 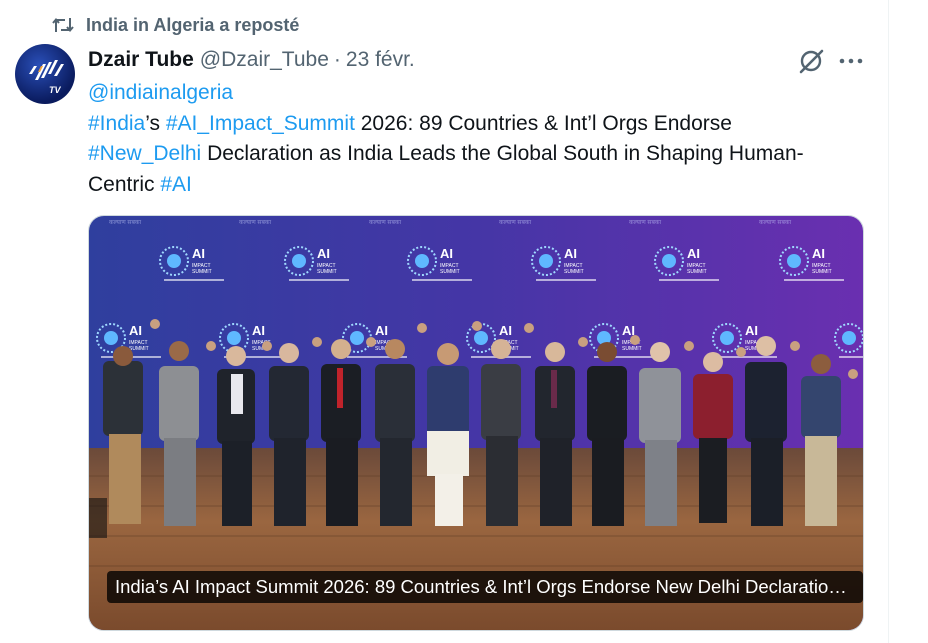 I want to click on more-options-icon, so click(x=851, y=61).